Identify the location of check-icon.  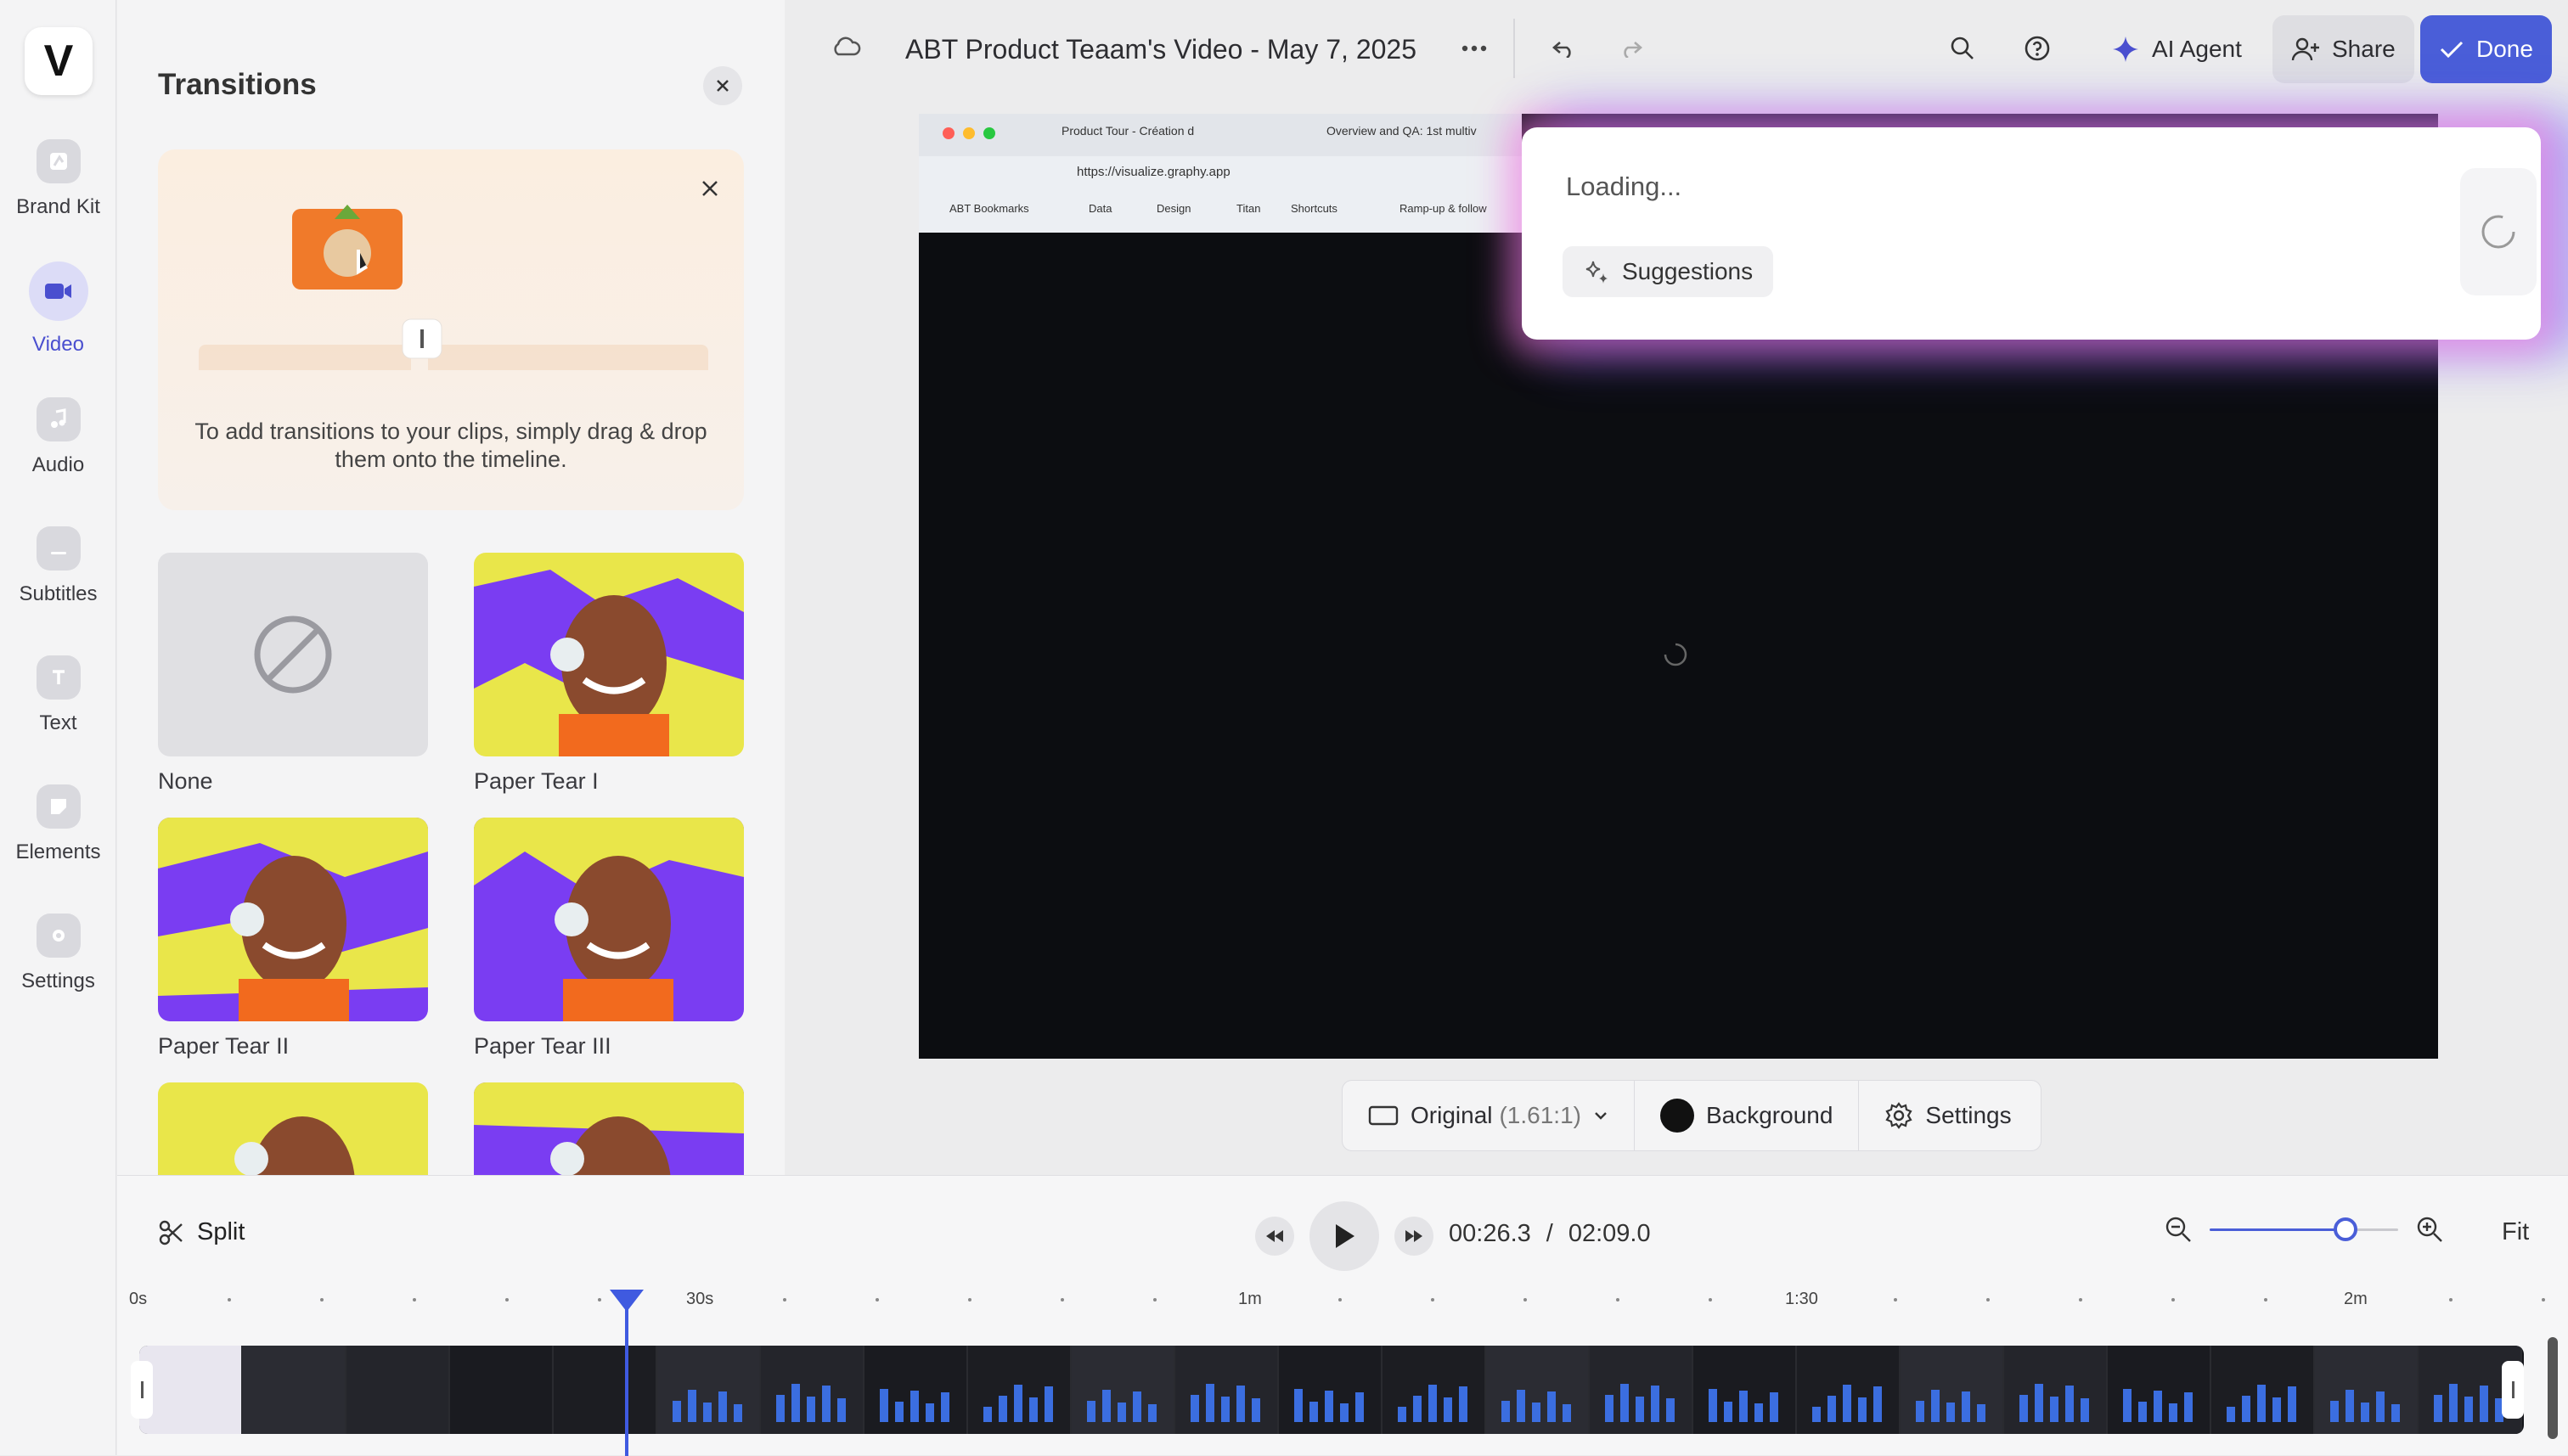
(2452, 50).